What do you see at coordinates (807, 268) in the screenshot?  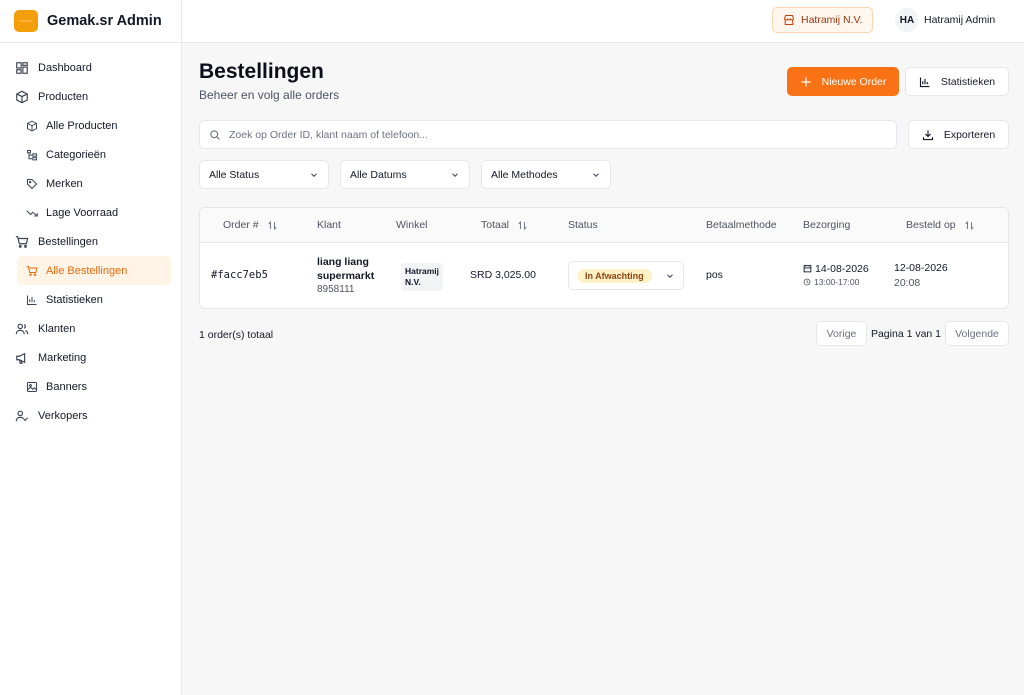 I see `calendar-icon` at bounding box center [807, 268].